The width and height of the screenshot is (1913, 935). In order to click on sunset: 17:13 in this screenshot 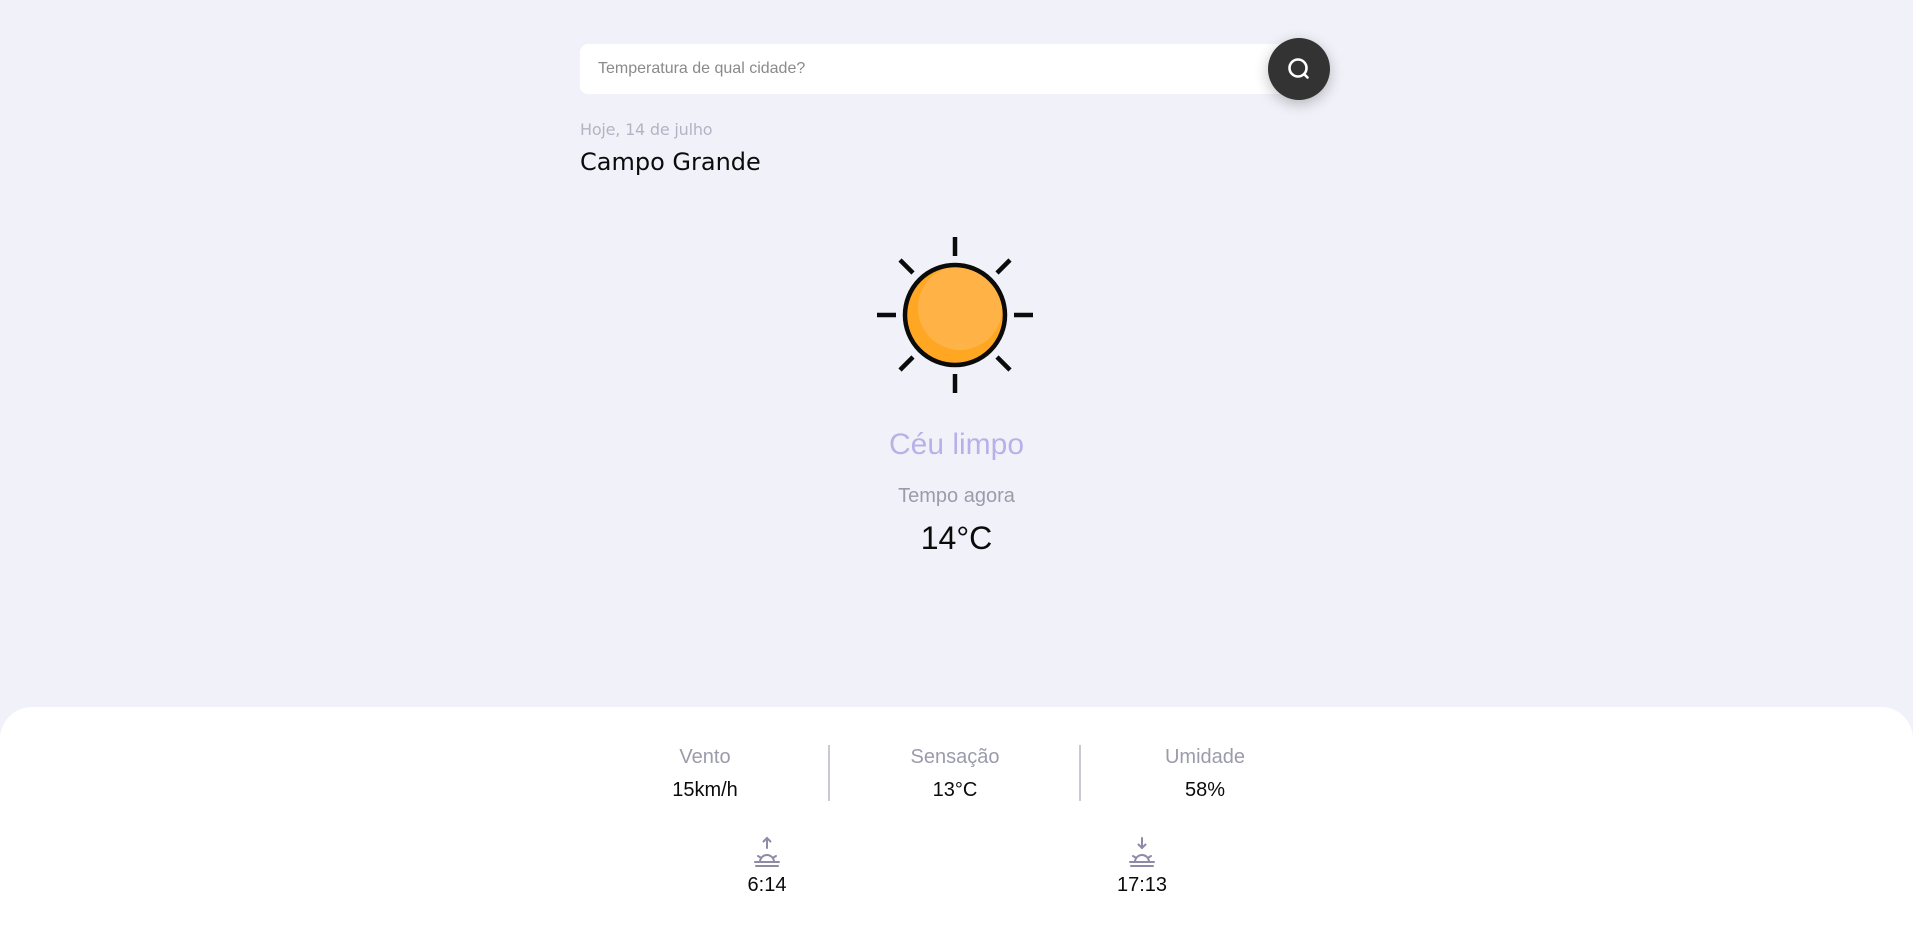, I will do `click(1142, 867)`.